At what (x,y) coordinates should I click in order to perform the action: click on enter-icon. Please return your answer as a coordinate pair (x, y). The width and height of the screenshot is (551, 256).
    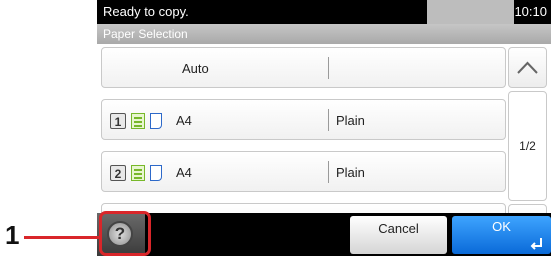
    Looking at the image, I should click on (536, 244).